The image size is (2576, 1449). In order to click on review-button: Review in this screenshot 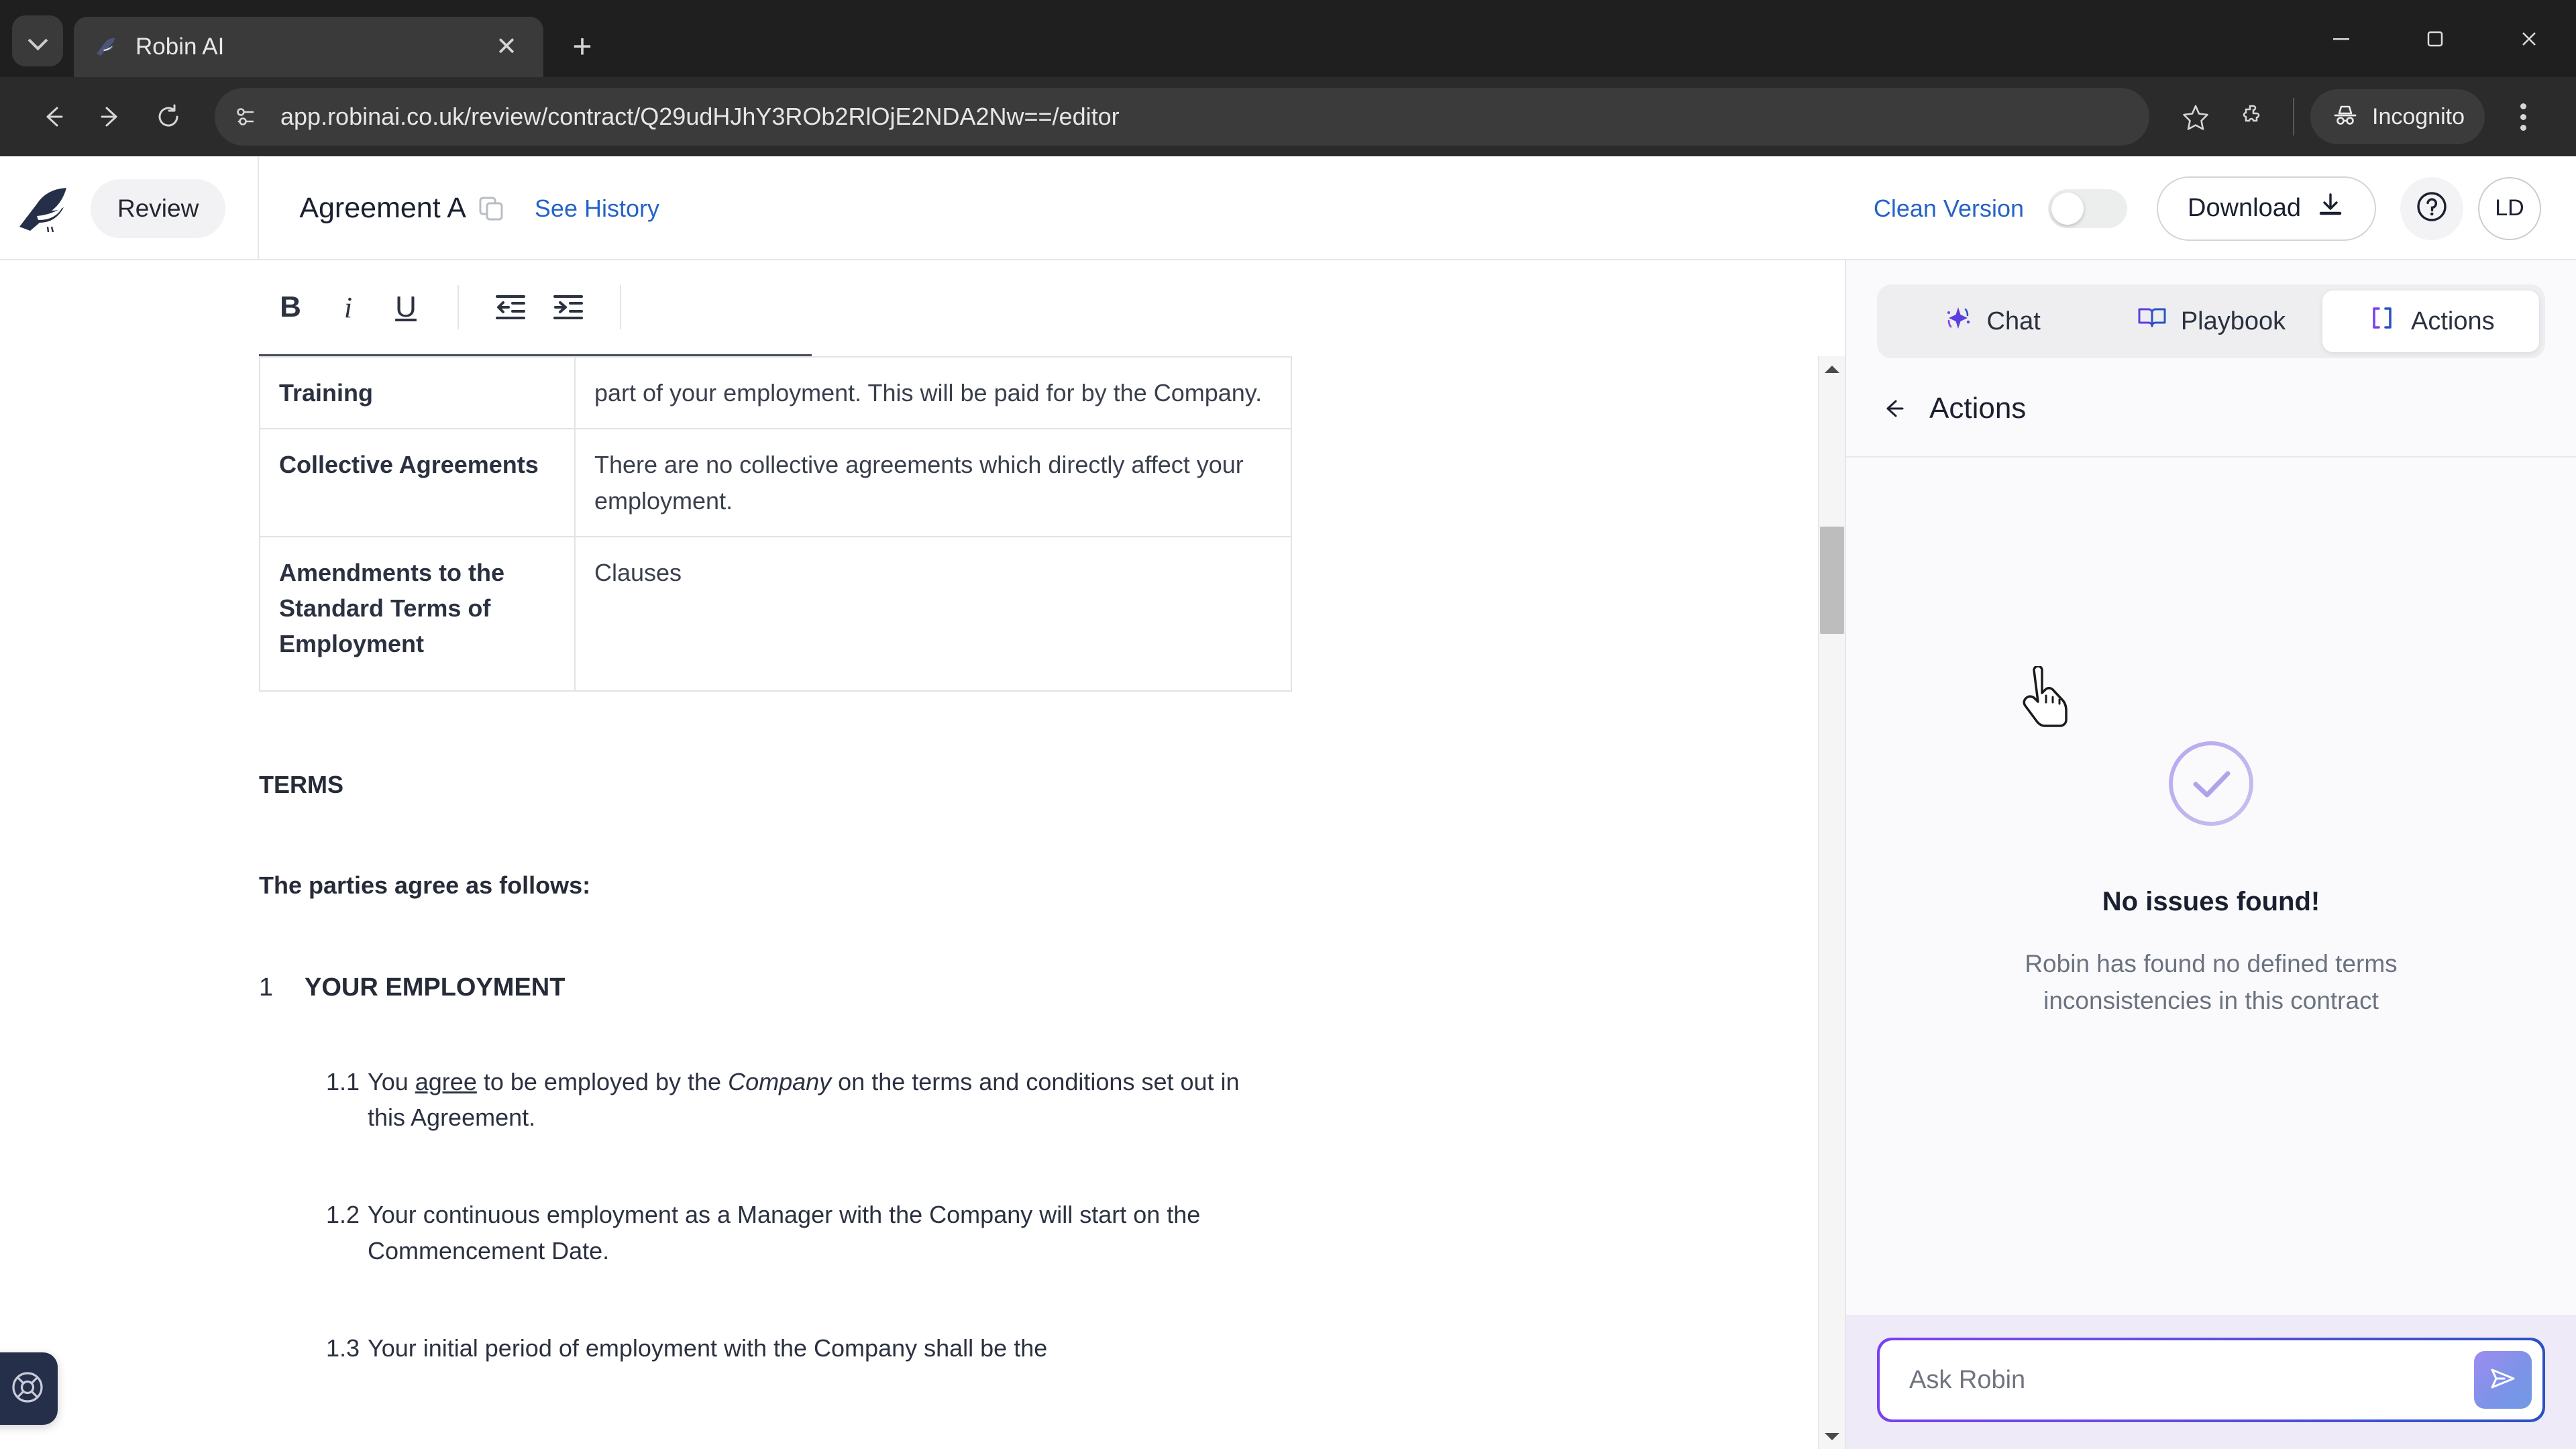, I will do `click(158, 208)`.